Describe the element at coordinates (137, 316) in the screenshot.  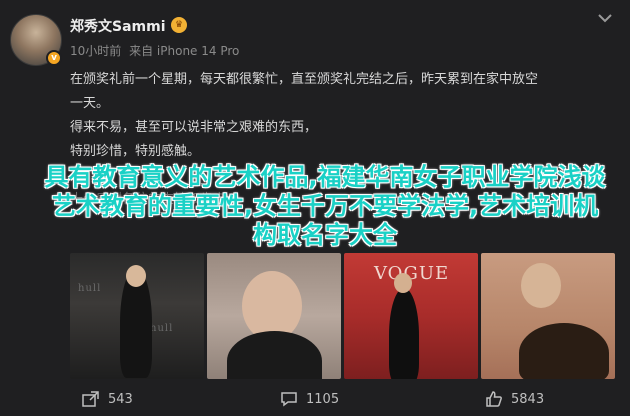
I see `photo-1: hull hull` at that location.